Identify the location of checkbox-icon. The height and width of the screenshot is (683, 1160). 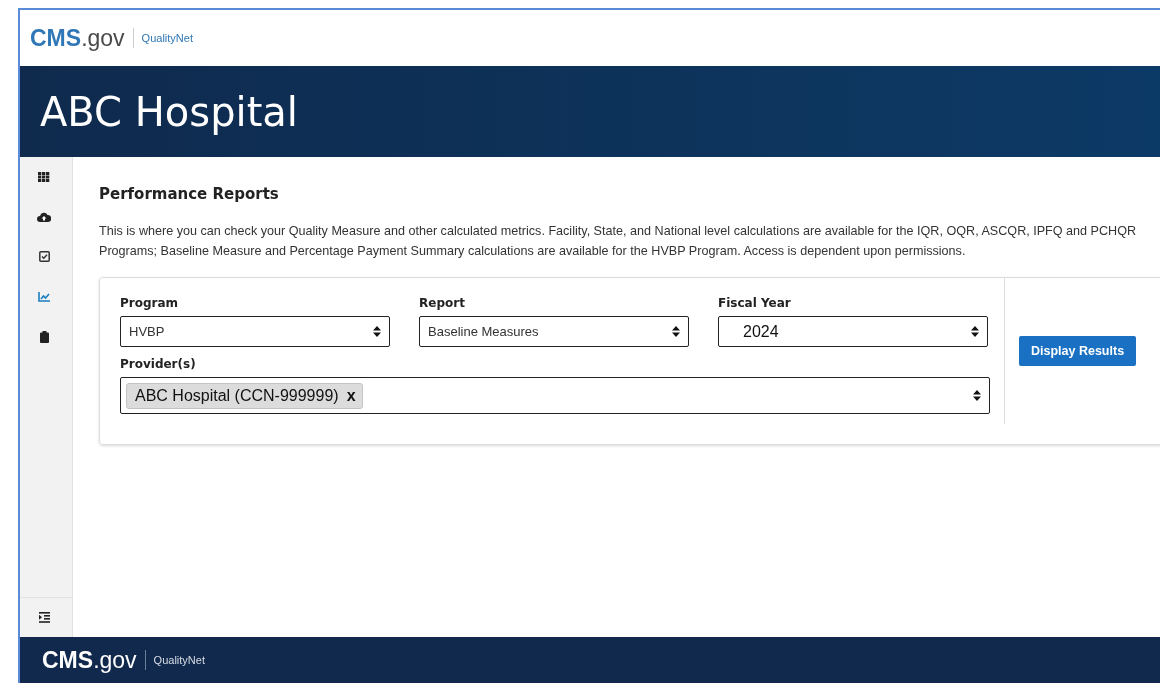
(44, 256).